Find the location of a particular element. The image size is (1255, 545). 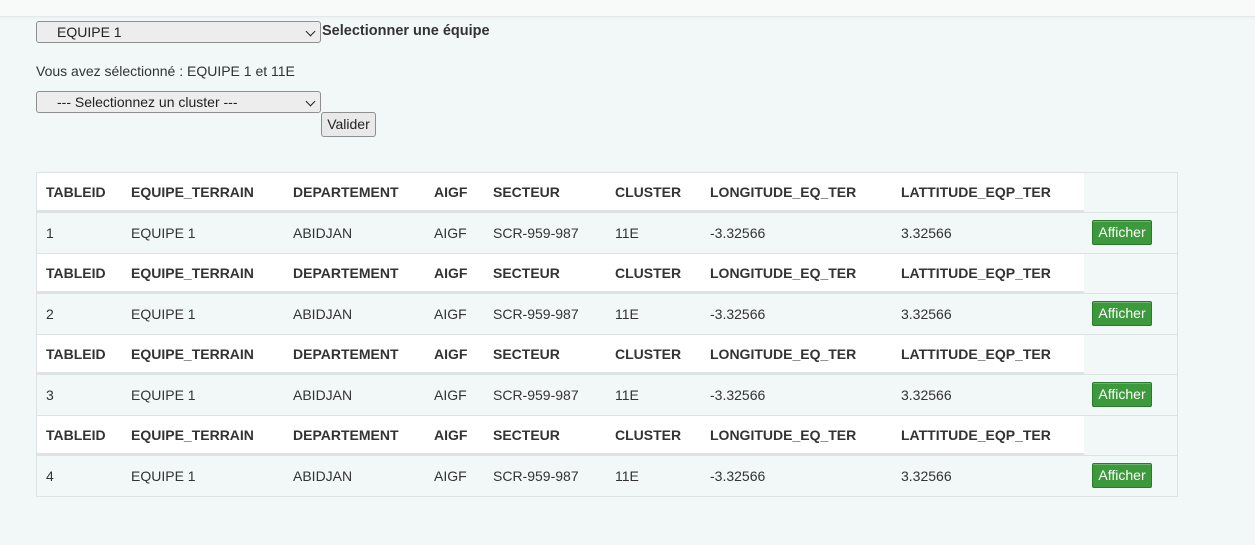

cluster-select-value: --- Selectionnez un cluster --- is located at coordinates (147, 102).